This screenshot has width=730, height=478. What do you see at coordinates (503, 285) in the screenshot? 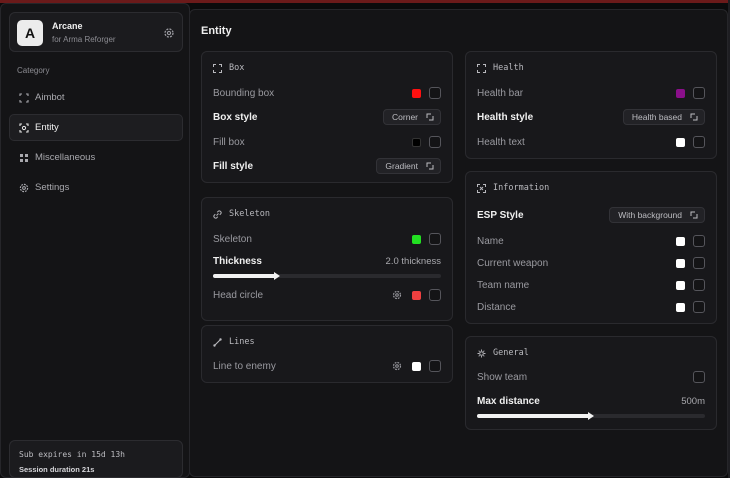
I see `team-name-label: Team name` at bounding box center [503, 285].